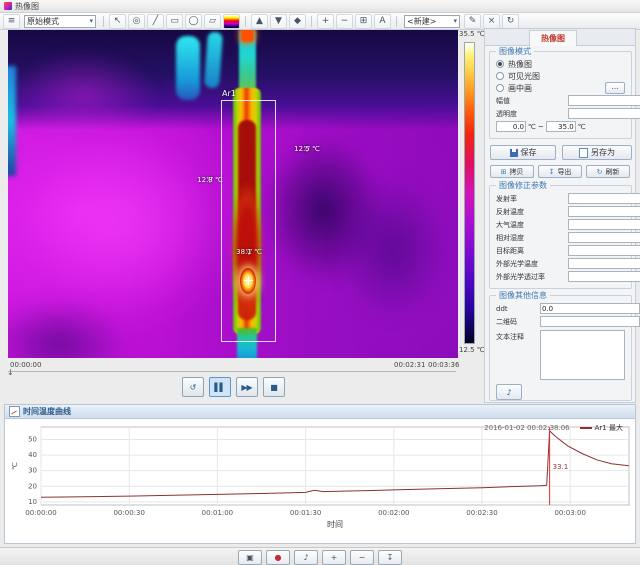 Image resolution: width=640 pixels, height=565 pixels. What do you see at coordinates (278, 21) in the screenshot?
I see `marker-min-icon: ▼` at bounding box center [278, 21].